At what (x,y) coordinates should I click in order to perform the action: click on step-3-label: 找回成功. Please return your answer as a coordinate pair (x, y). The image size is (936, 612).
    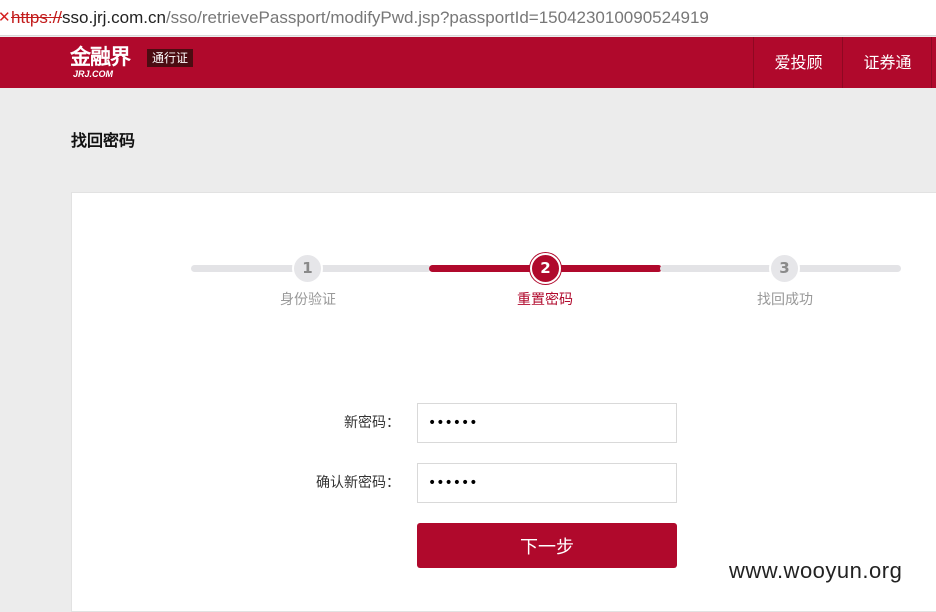
    Looking at the image, I should click on (785, 300).